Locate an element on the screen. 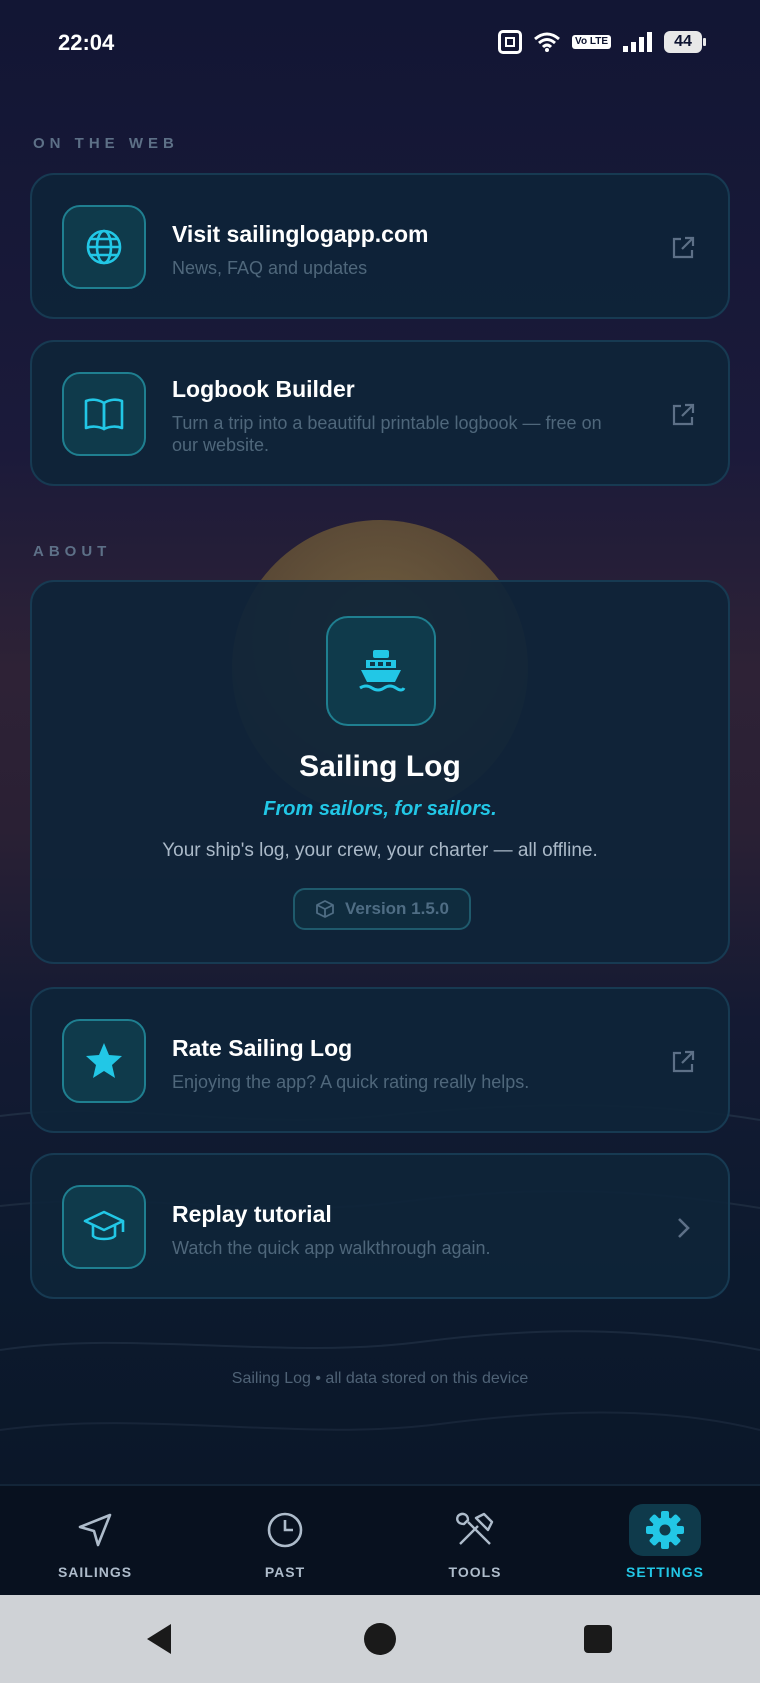 The width and height of the screenshot is (760, 1683). recents-icon is located at coordinates (598, 1639).